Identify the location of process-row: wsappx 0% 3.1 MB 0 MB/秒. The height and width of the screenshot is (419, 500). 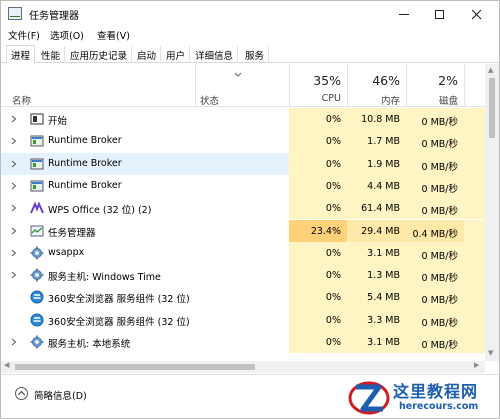
(243, 253).